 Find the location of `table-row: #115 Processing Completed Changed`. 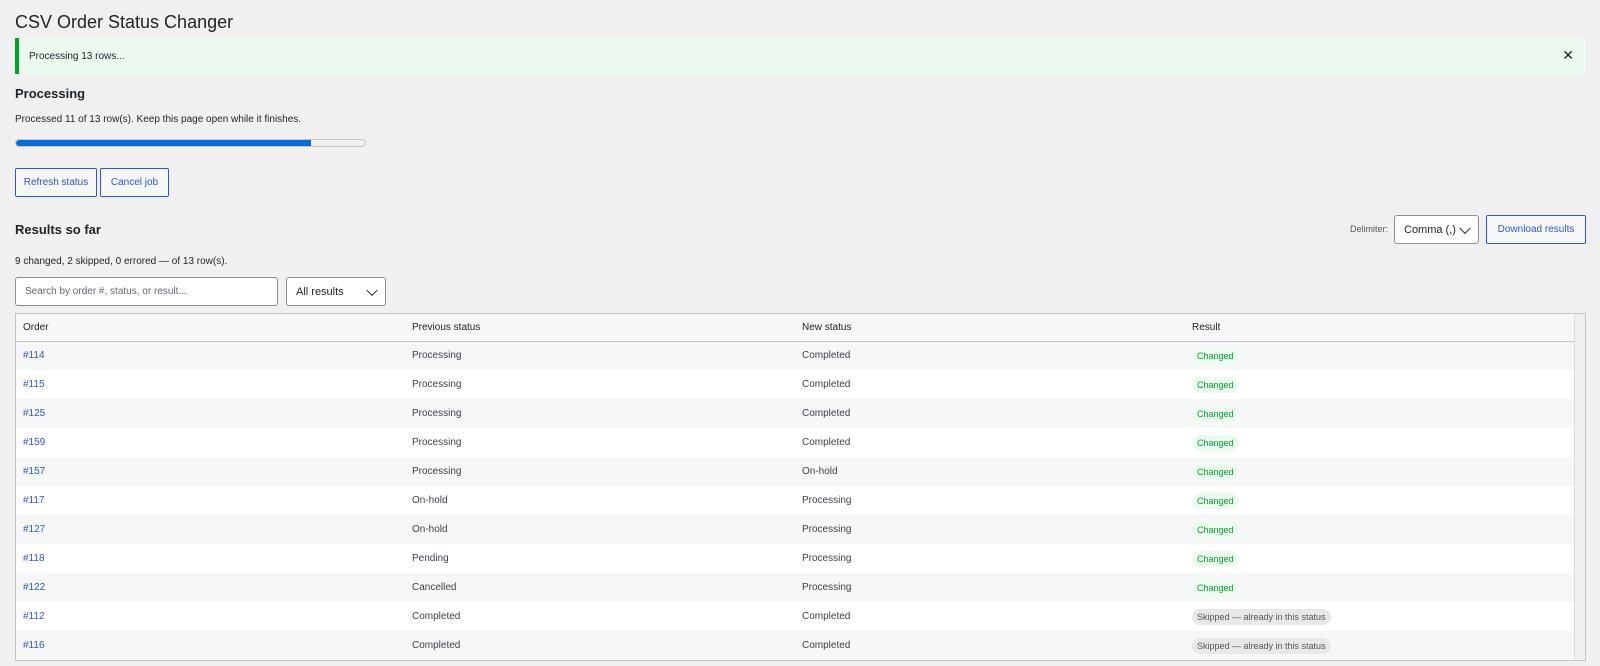

table-row: #115 Processing Completed Changed is located at coordinates (795, 384).